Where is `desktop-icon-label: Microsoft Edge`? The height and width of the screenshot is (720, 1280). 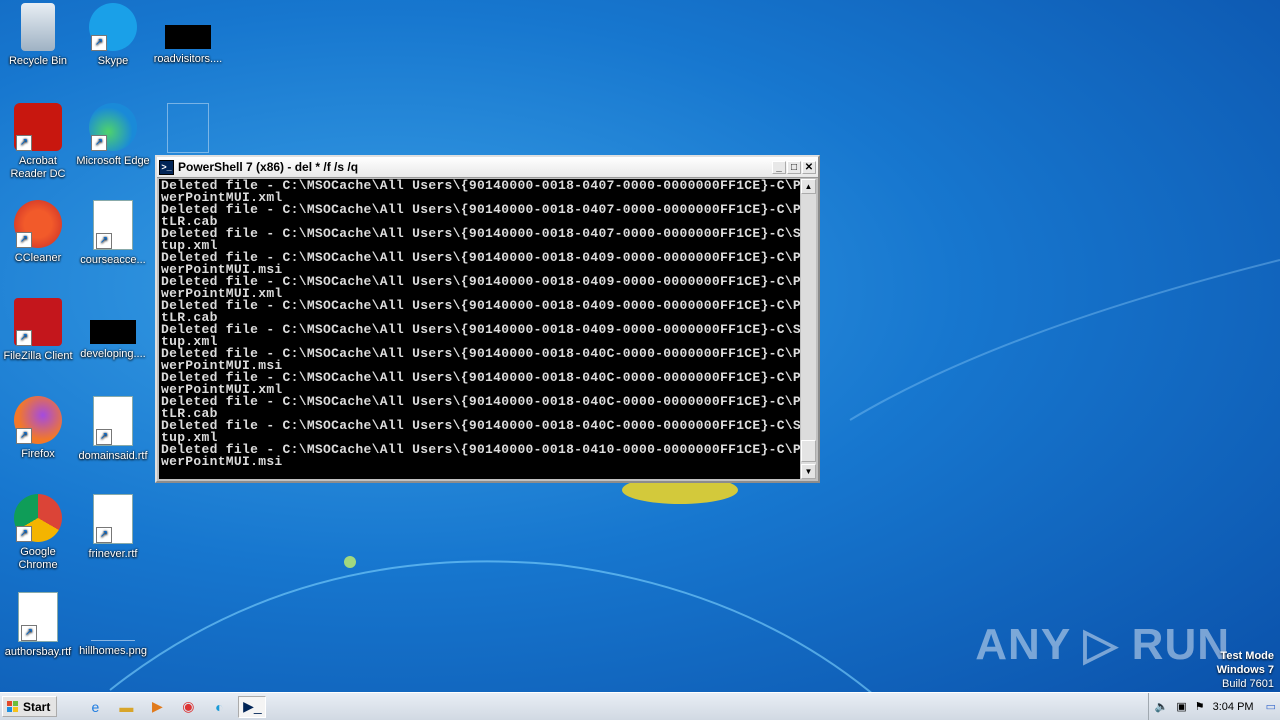
desktop-icon-label: Microsoft Edge is located at coordinates (113, 161).